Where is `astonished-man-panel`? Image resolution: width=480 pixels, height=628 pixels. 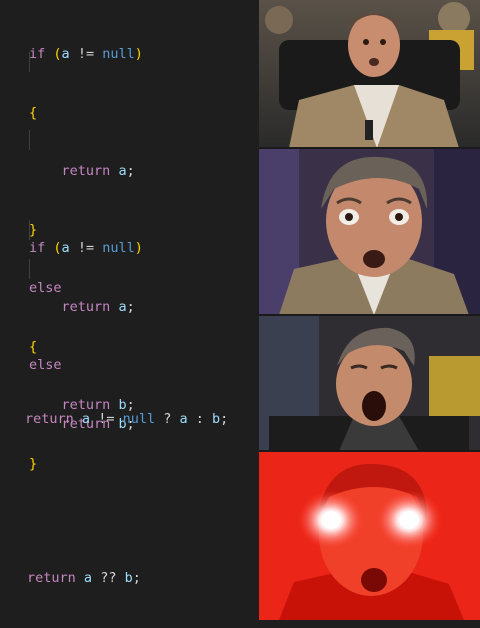 astonished-man-panel is located at coordinates (369, 383).